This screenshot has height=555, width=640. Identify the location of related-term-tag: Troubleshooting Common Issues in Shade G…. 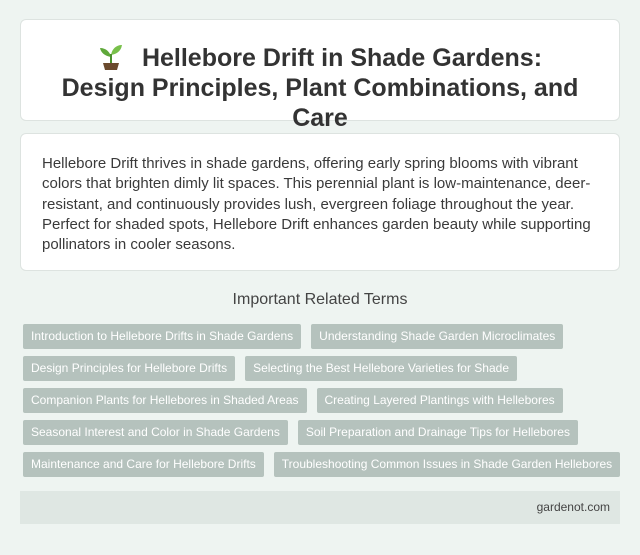
(447, 464).